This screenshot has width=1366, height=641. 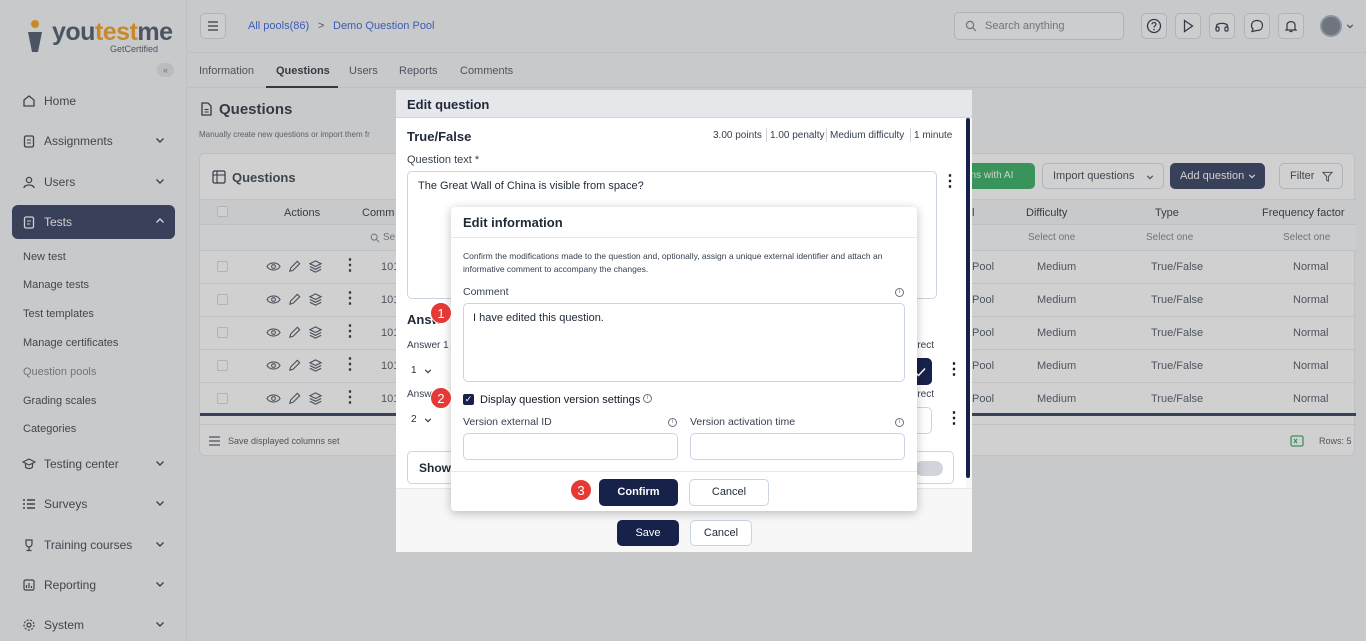 I want to click on show-options-label: Show, so click(x=435, y=468).